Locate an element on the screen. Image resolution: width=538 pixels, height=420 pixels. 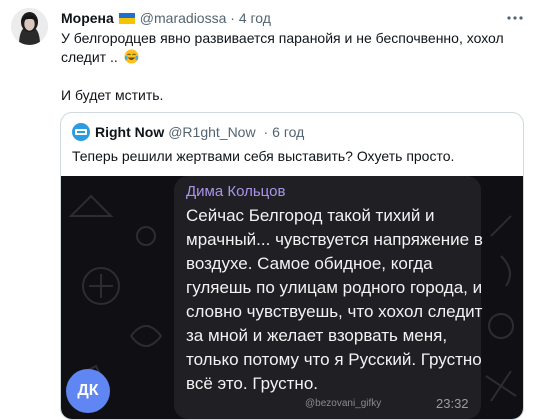
message-line: гуляешь по улицам родного города, и is located at coordinates (334, 287).